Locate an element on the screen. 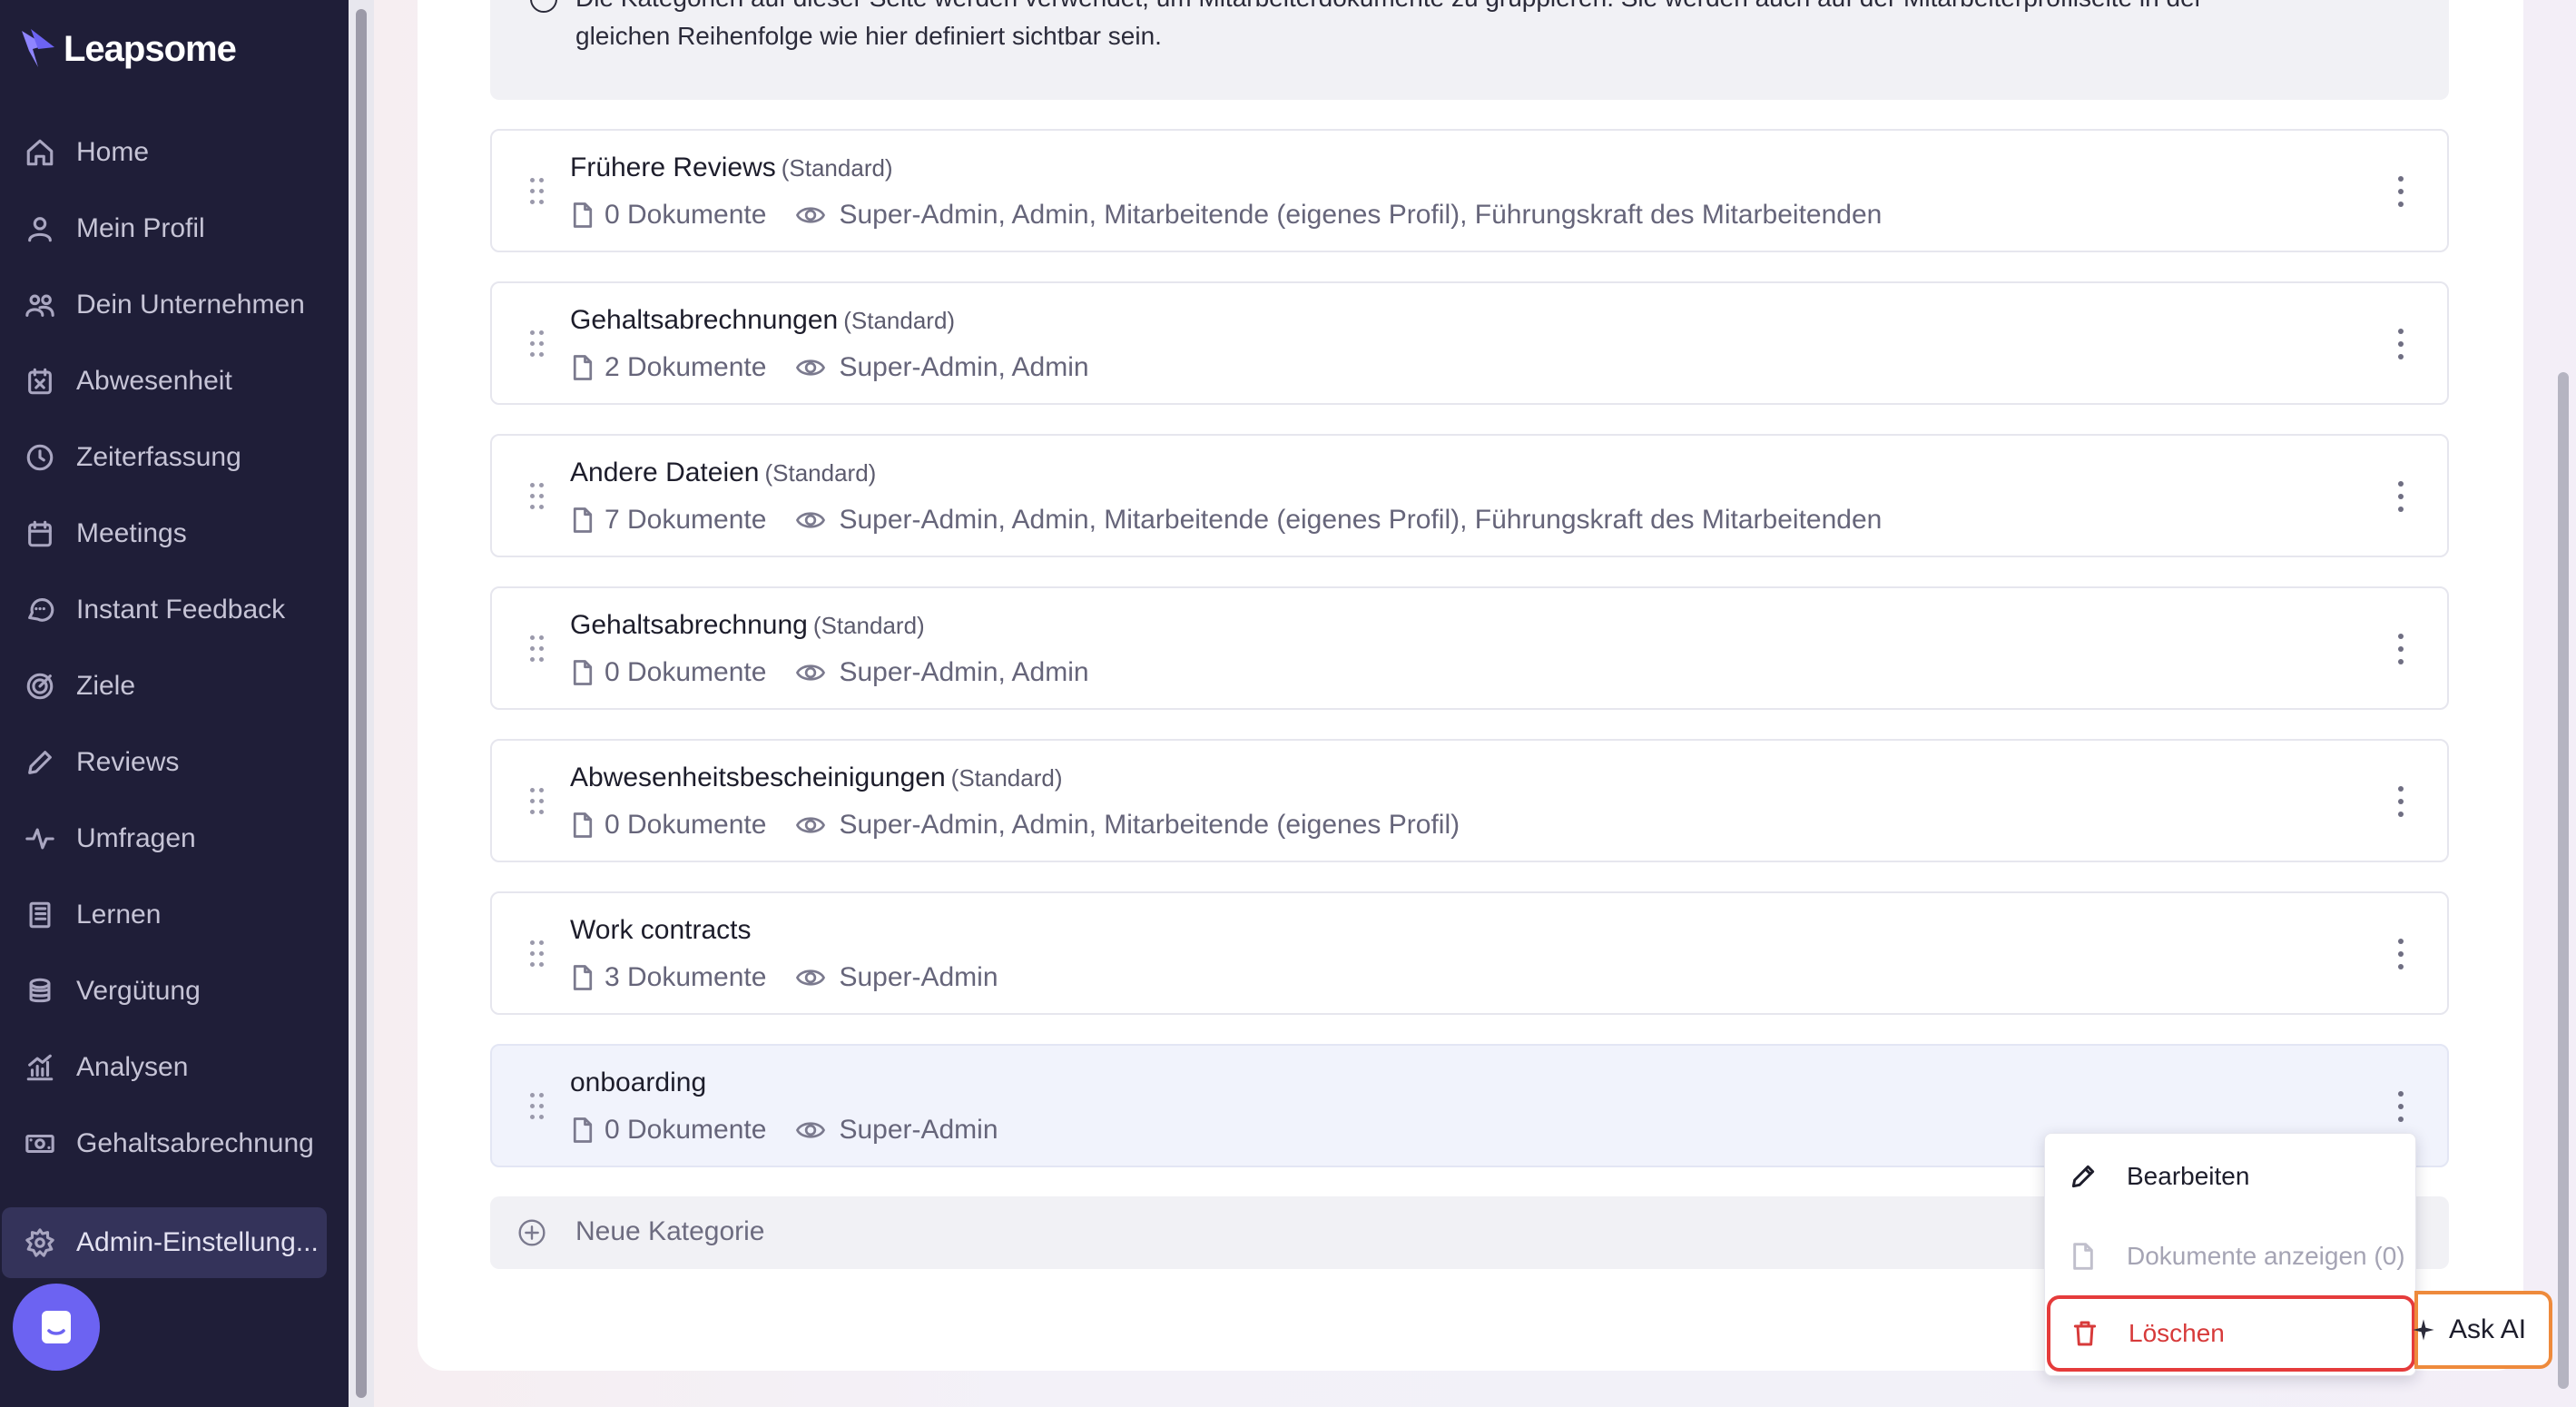 The height and width of the screenshot is (1407, 2576). category-name: Frühere Reviews is located at coordinates (673, 167).